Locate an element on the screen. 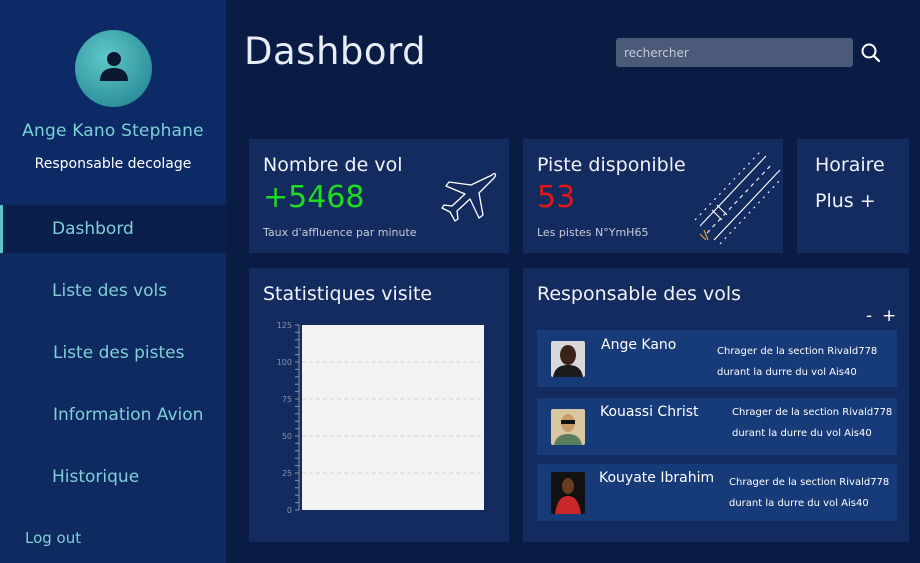 The height and width of the screenshot is (563, 920). user-profile: Ange Kano Stephane Responsable decolage is located at coordinates (113, 102).